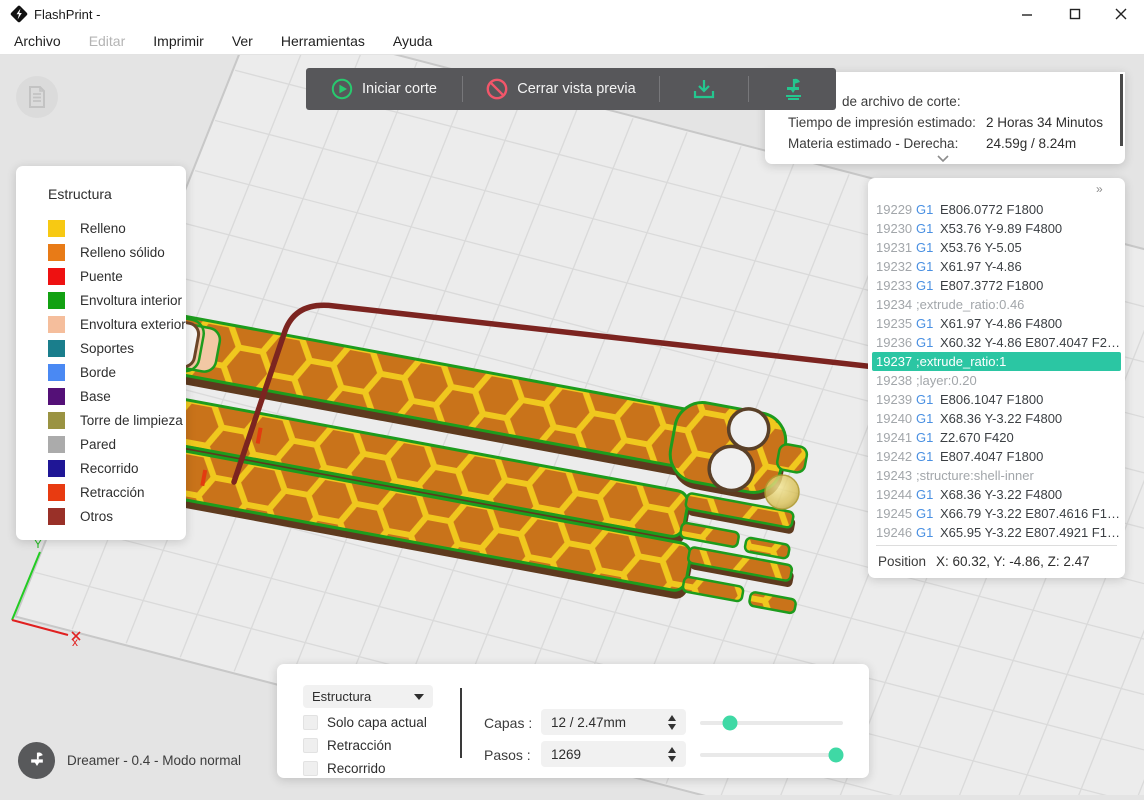 This screenshot has width=1144, height=800. What do you see at coordinates (113, 444) in the screenshot?
I see `legend-item-pared: Pared` at bounding box center [113, 444].